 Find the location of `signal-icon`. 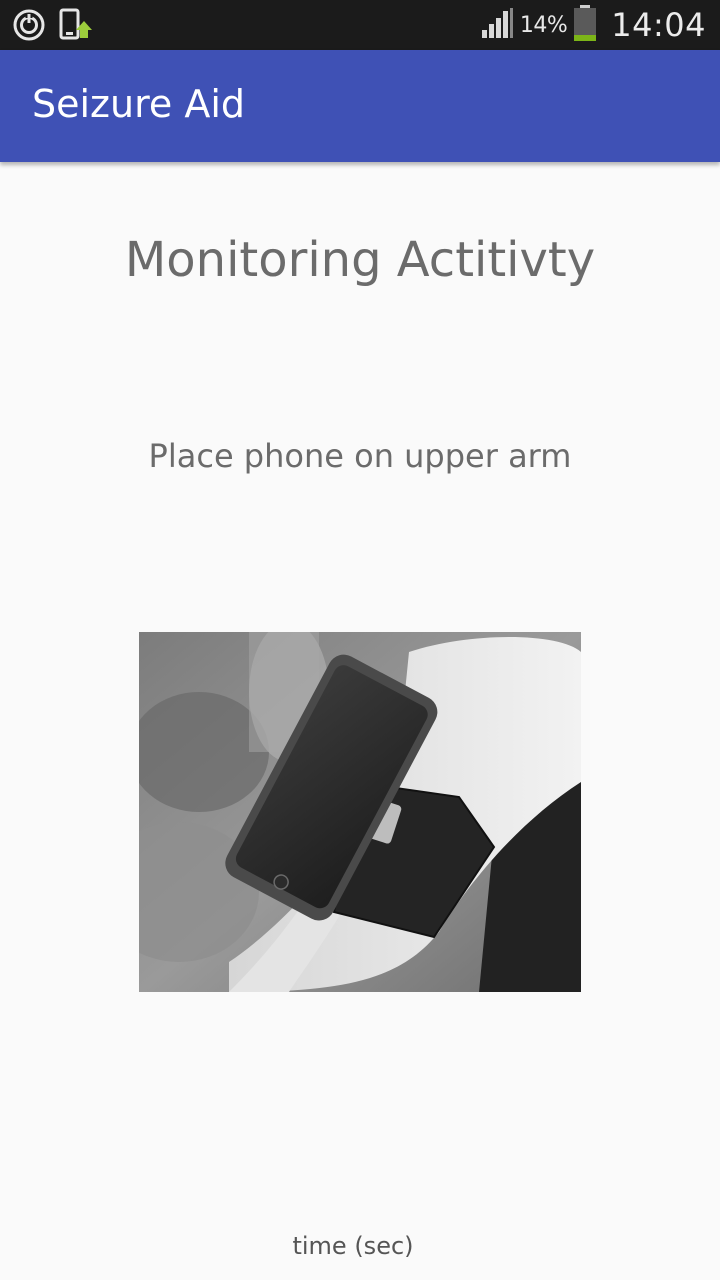

signal-icon is located at coordinates (497, 25).